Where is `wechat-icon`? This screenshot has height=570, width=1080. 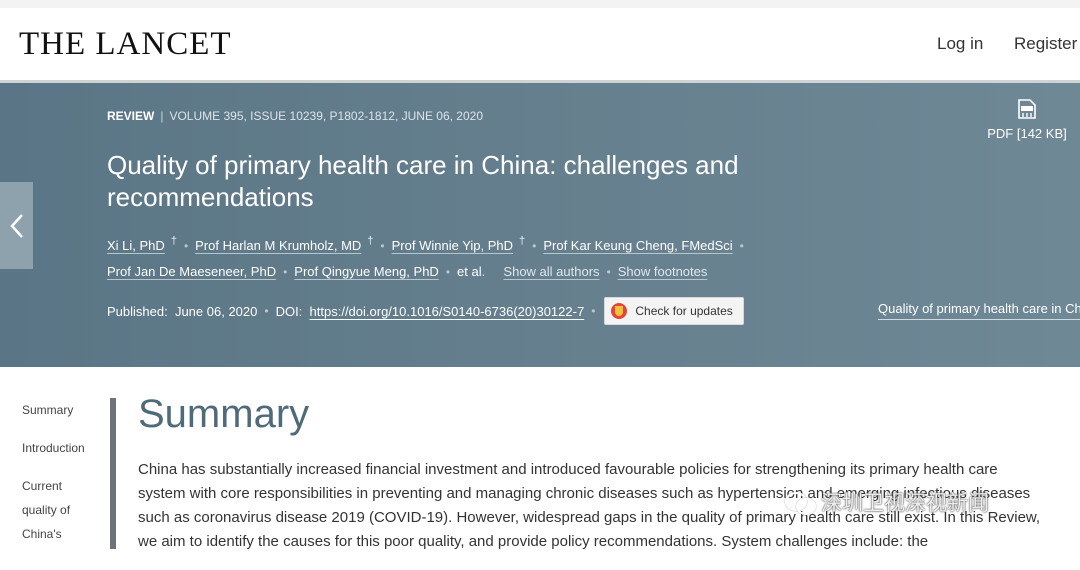 wechat-icon is located at coordinates (800, 502).